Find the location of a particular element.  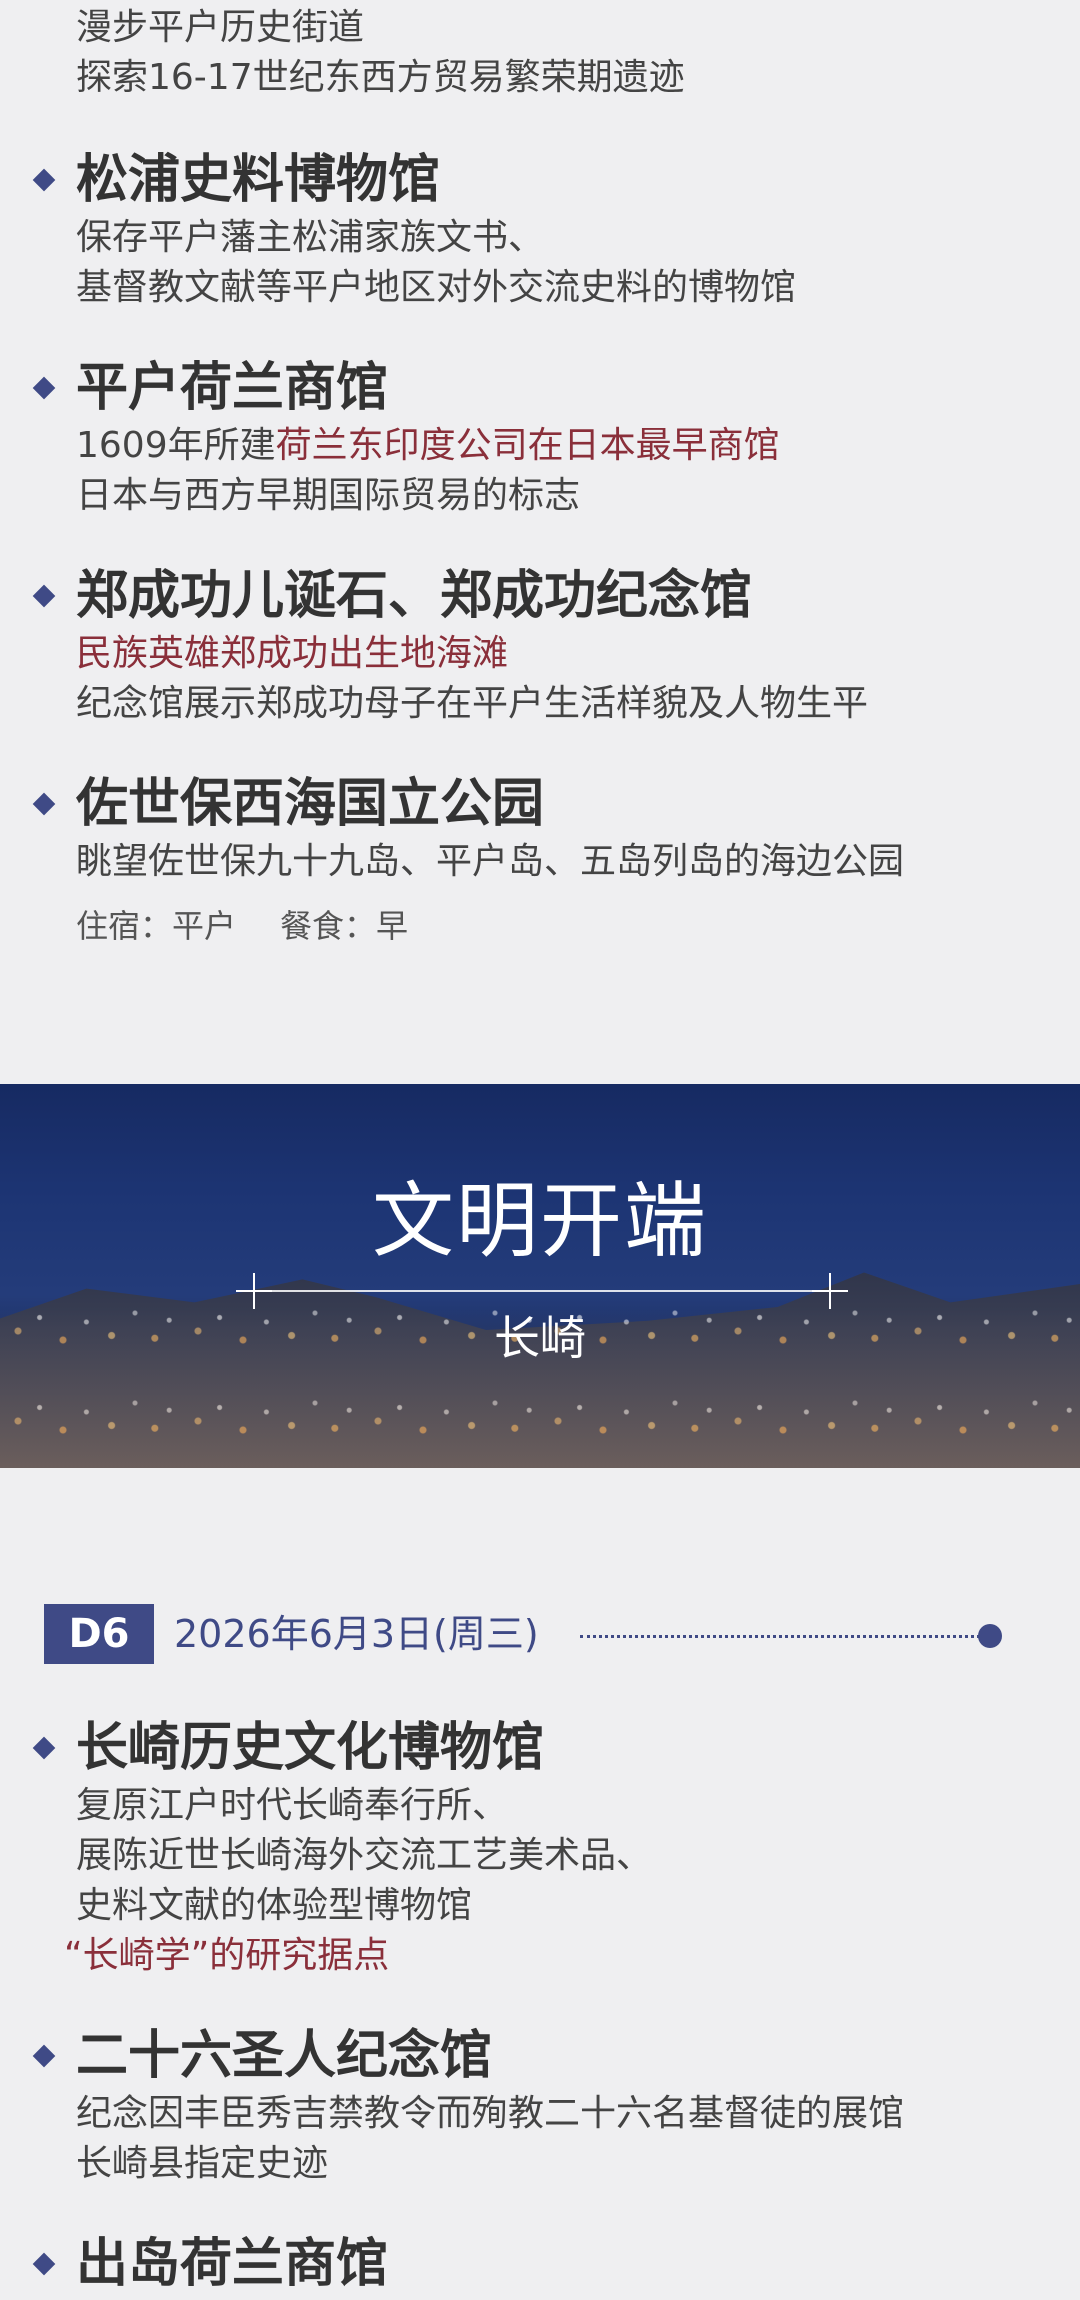

item-desc-year: 1609年所建 is located at coordinates (176, 445).